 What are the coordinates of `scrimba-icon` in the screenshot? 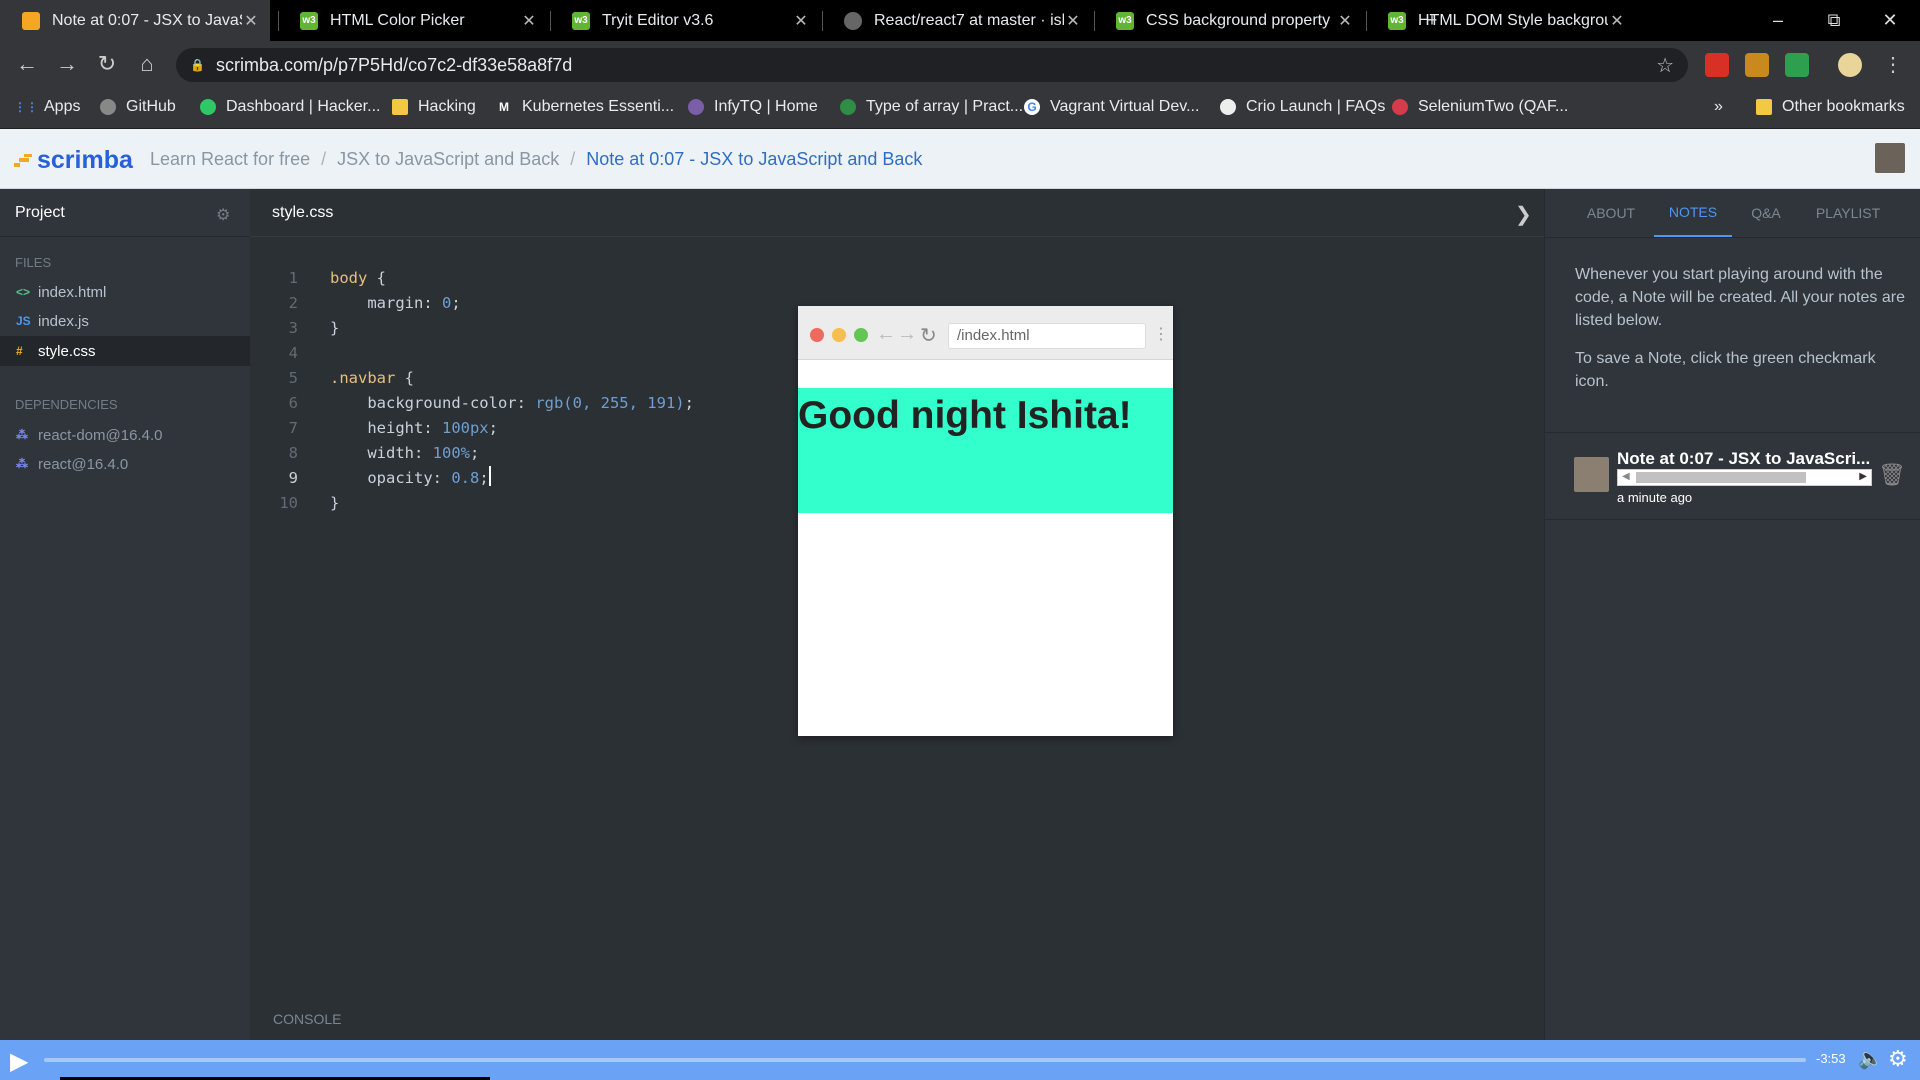 It's located at (31, 20).